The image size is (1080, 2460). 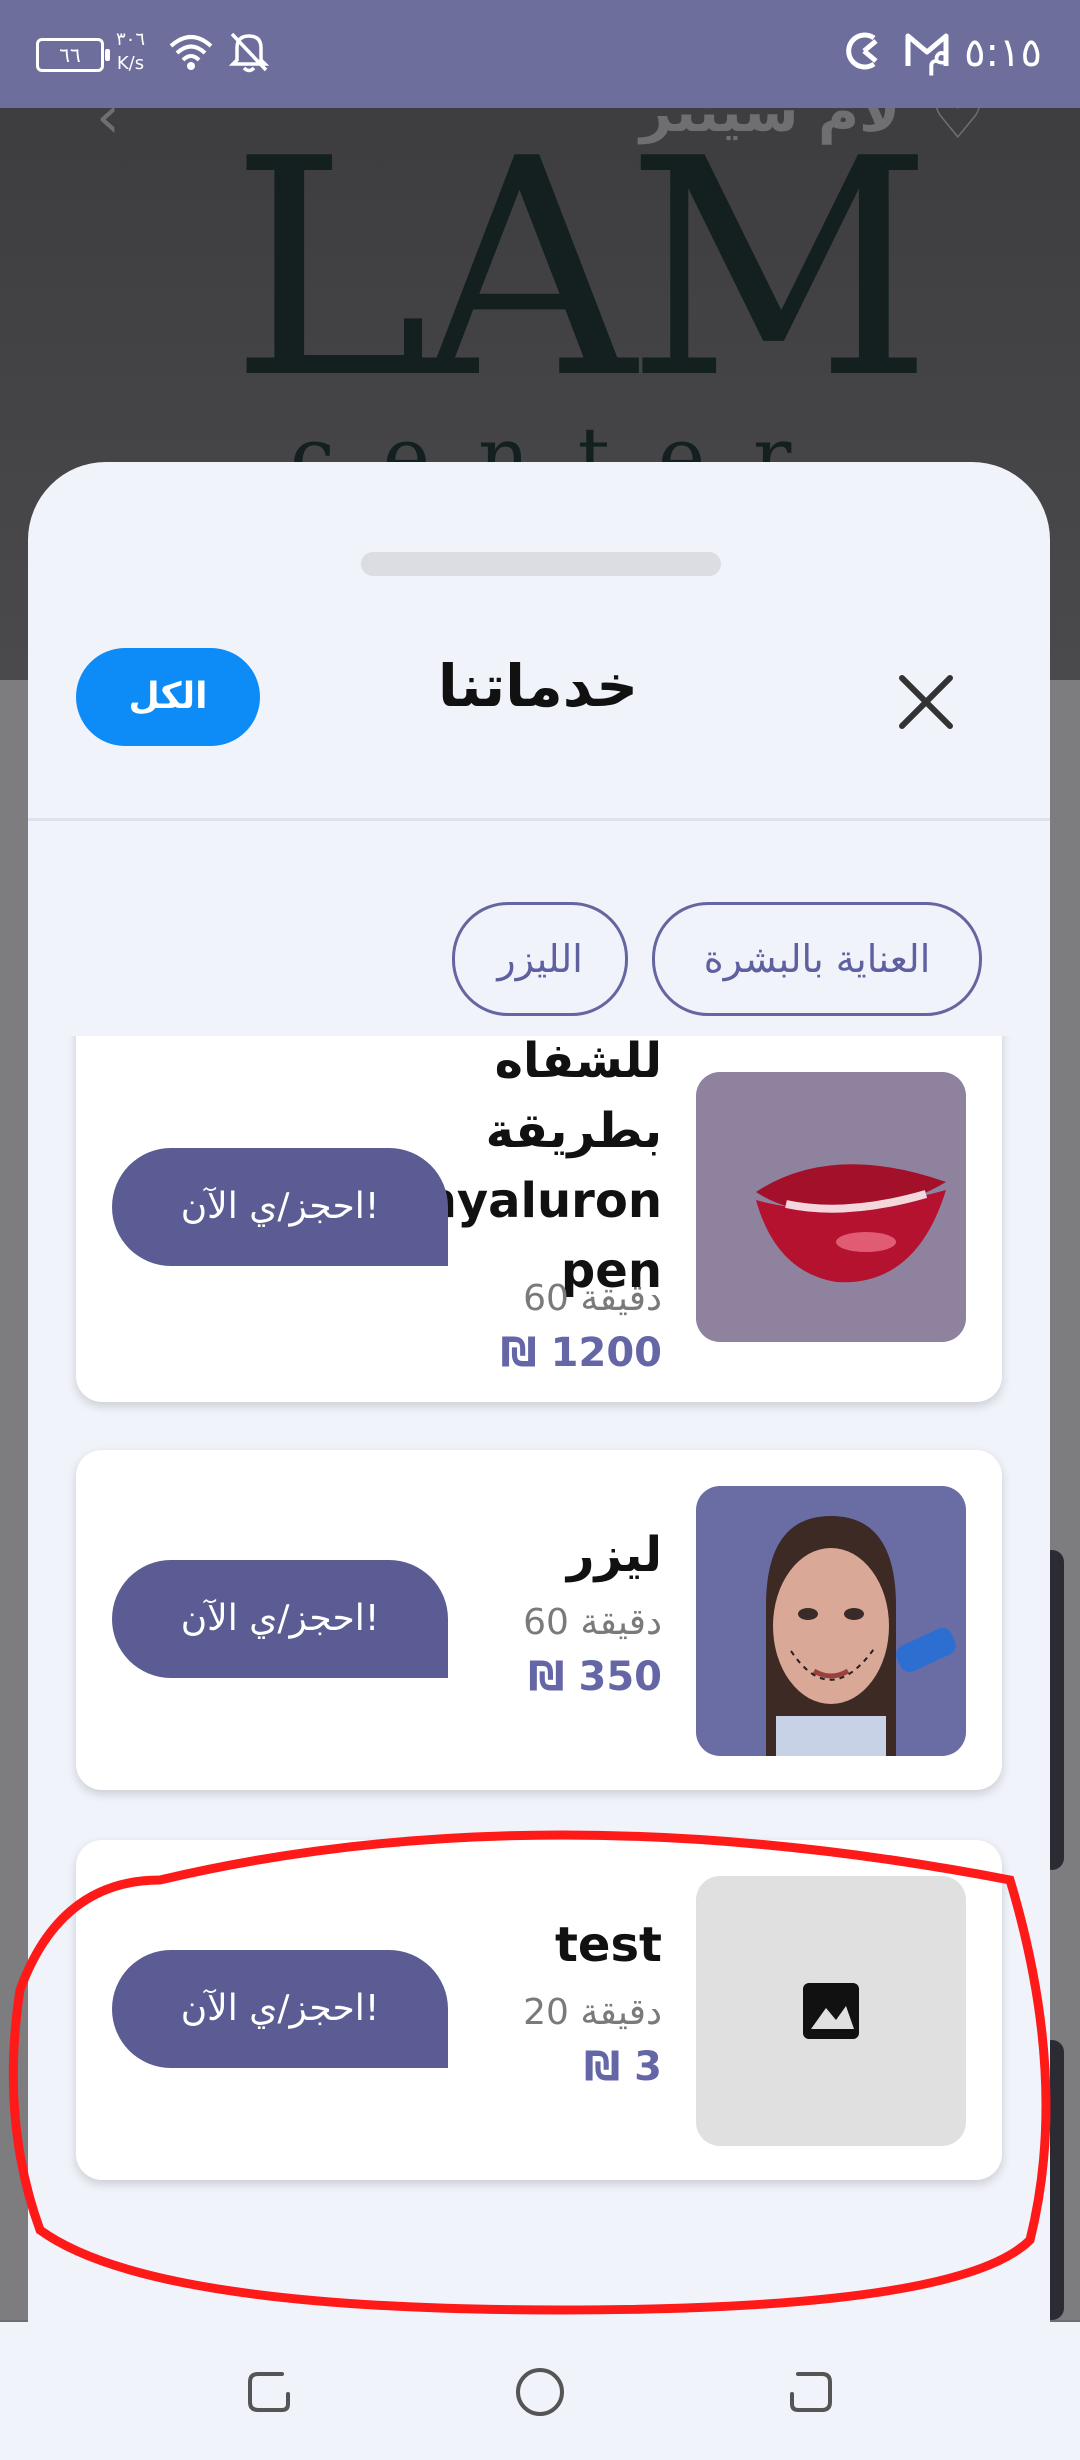 I want to click on service-name: test, so click(x=608, y=1945).